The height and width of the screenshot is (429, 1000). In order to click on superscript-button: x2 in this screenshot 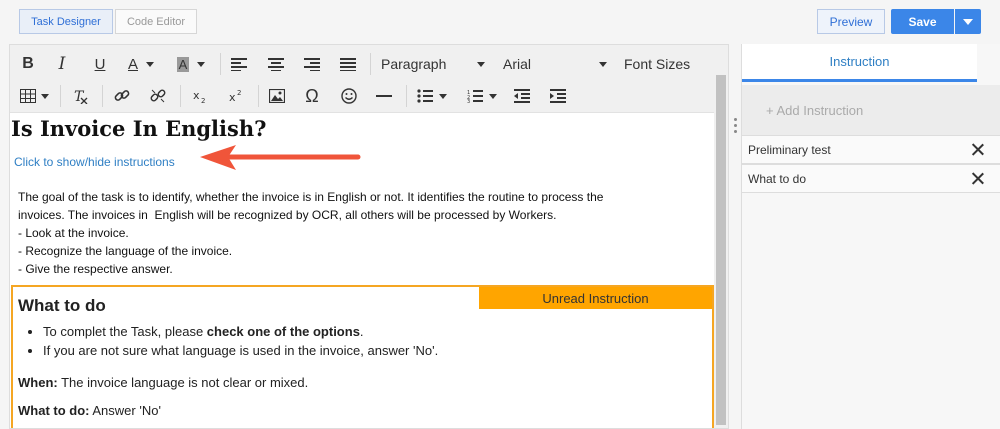, I will do `click(236, 96)`.